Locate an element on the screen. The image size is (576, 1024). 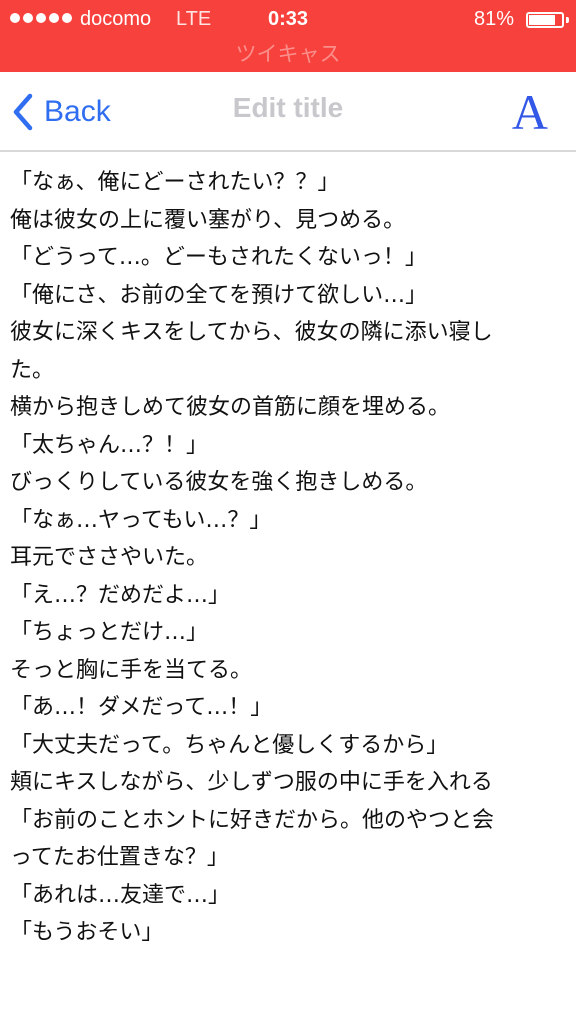
text-line: 横から抱きしめて彼女の首筋に顔を埋める。 is located at coordinates (230, 407).